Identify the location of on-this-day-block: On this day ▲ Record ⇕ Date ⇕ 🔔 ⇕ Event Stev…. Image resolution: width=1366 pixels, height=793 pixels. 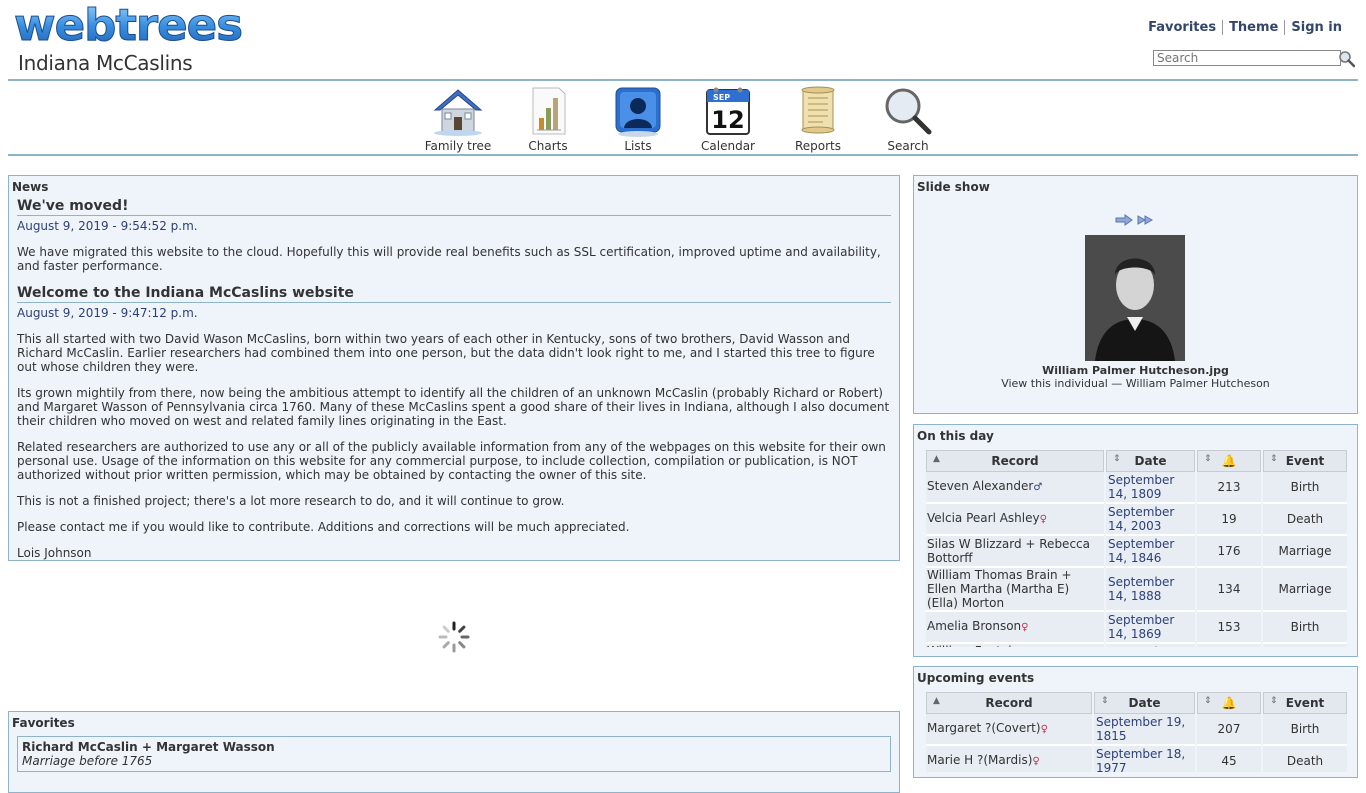
(1135, 540).